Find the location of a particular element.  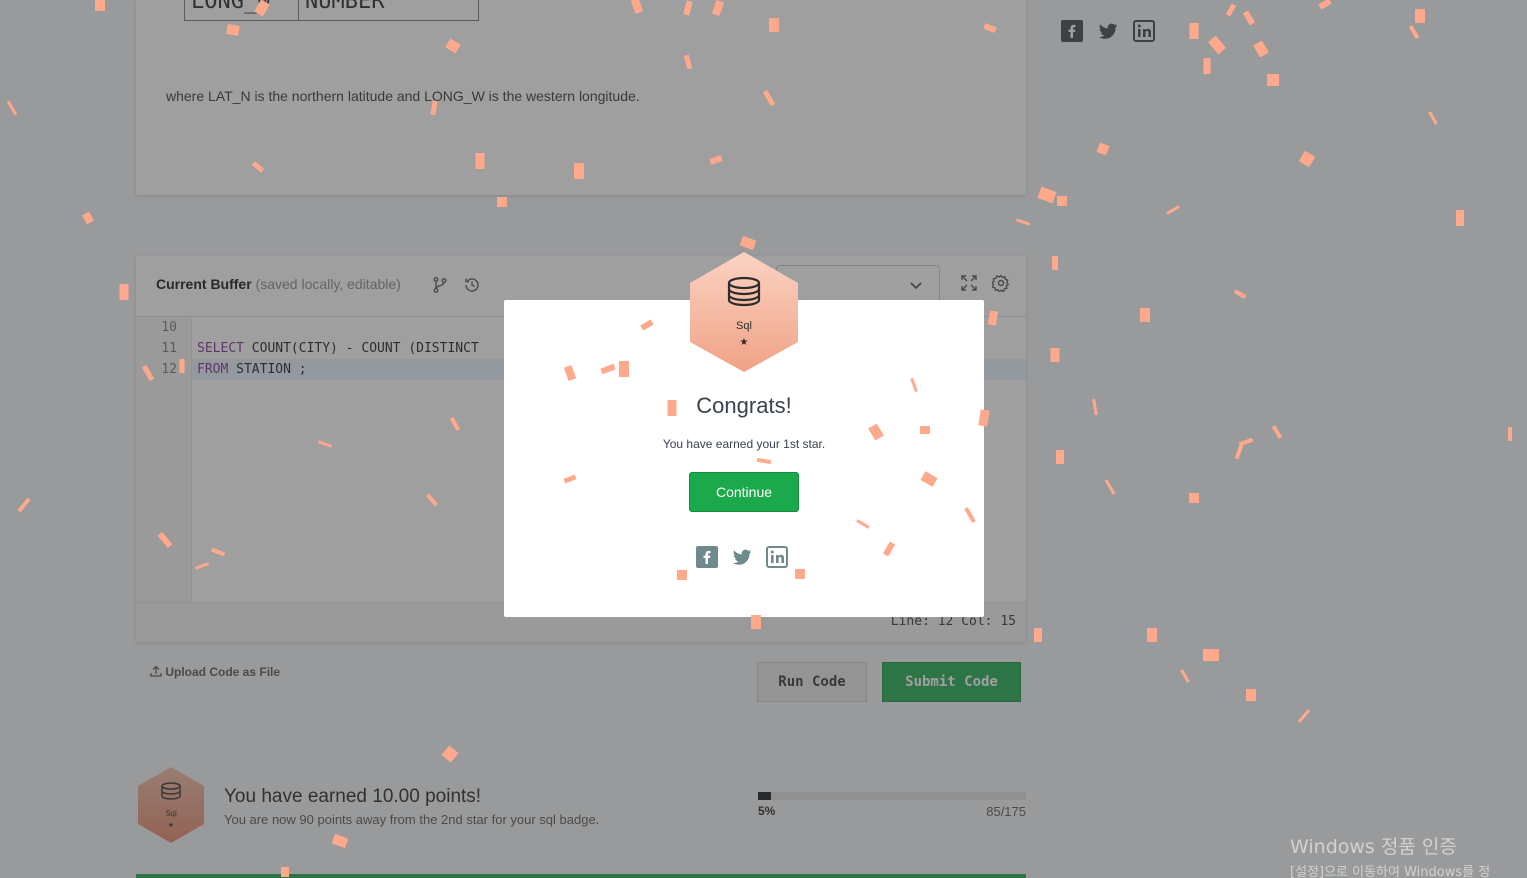

badge-star: ★ is located at coordinates (744, 342).